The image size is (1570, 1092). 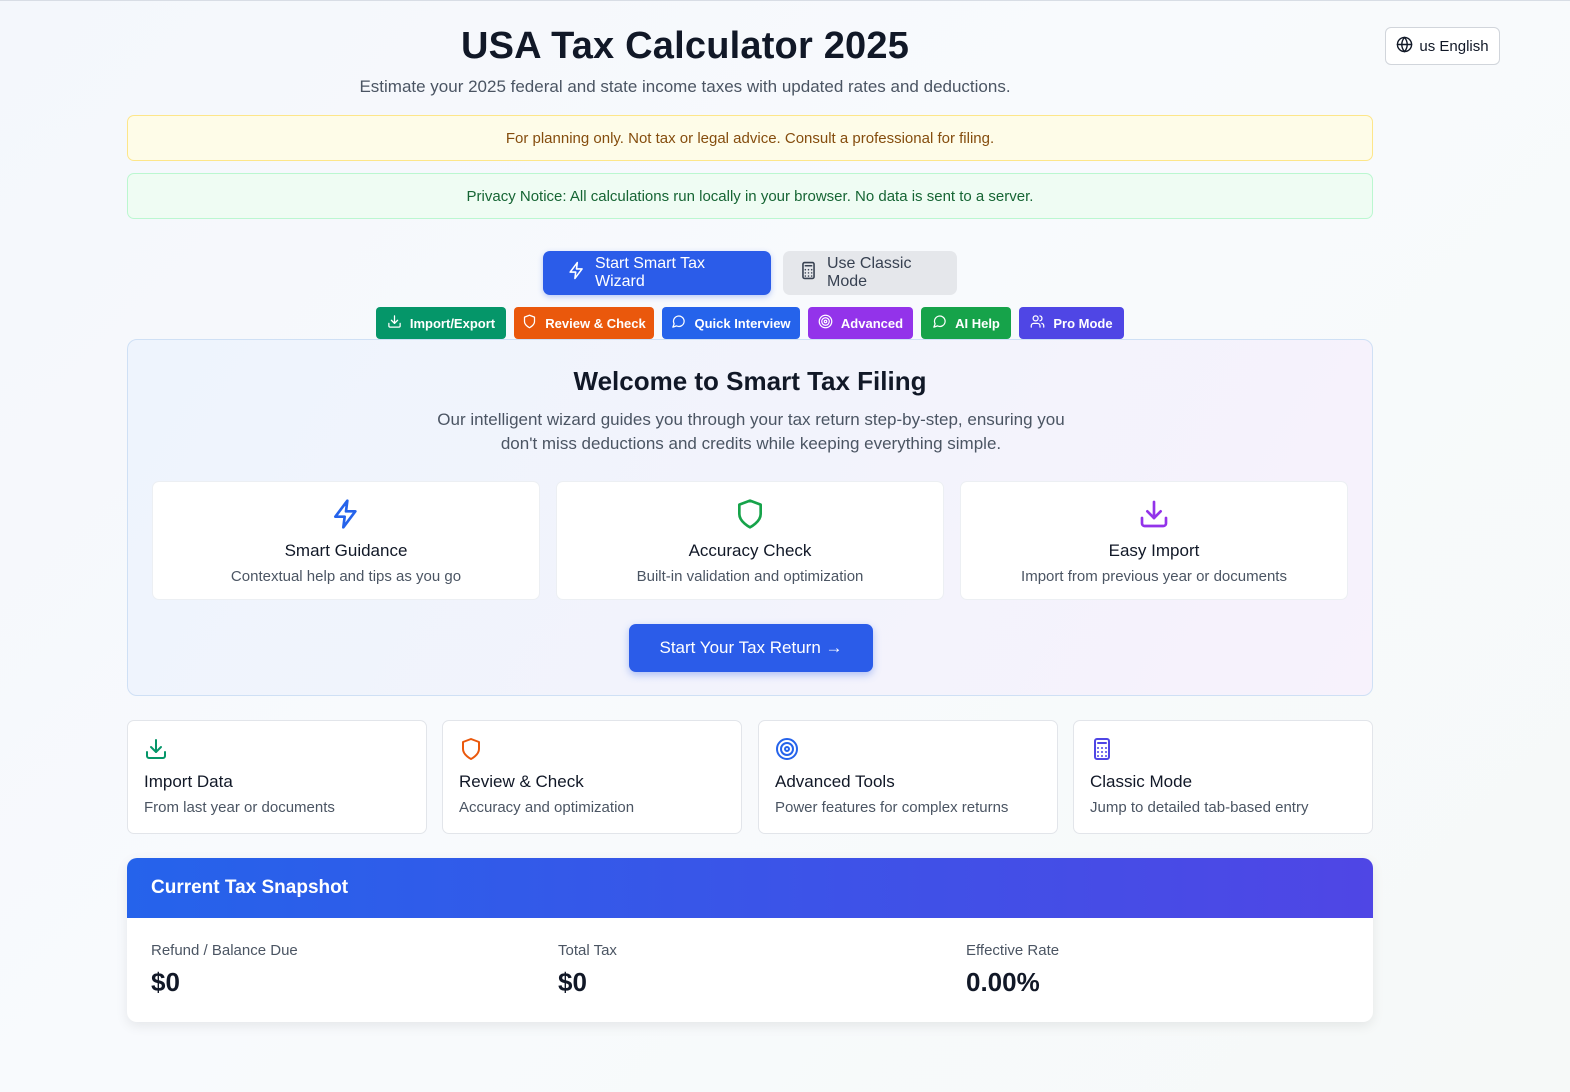 I want to click on start-wizard-button: Start Smart Tax Wizard, so click(x=657, y=273).